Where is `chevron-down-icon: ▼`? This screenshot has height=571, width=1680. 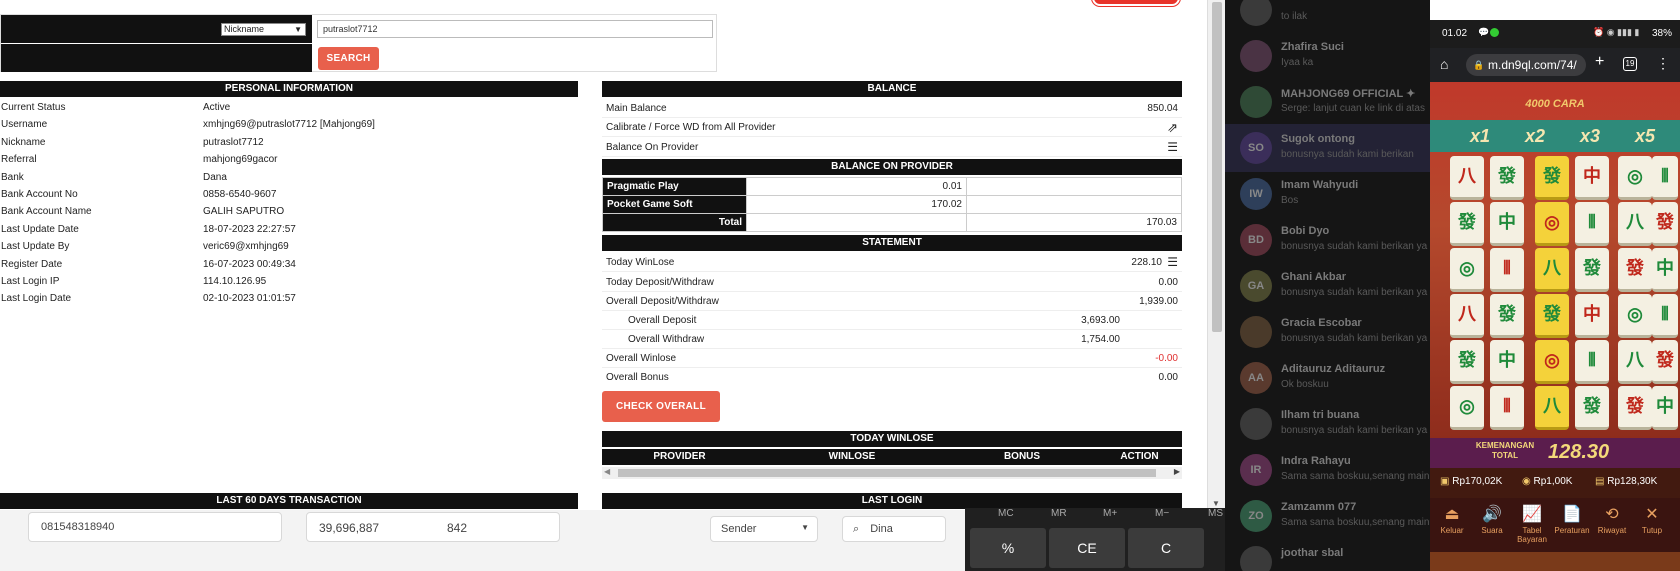
chevron-down-icon: ▼ is located at coordinates (1216, 503).